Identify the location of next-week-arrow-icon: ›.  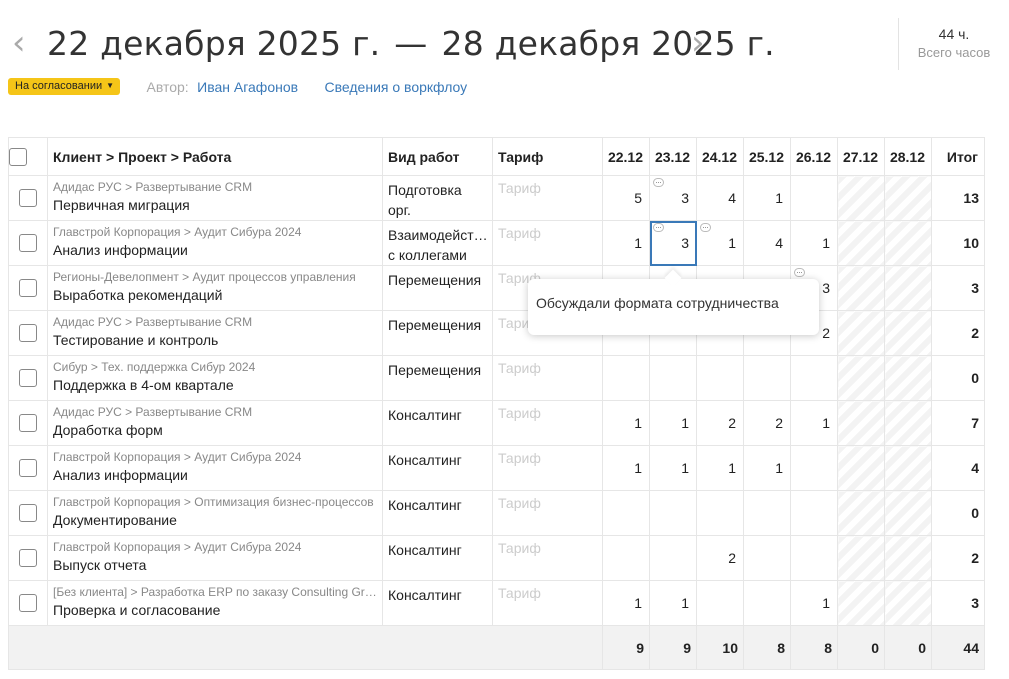
(698, 43).